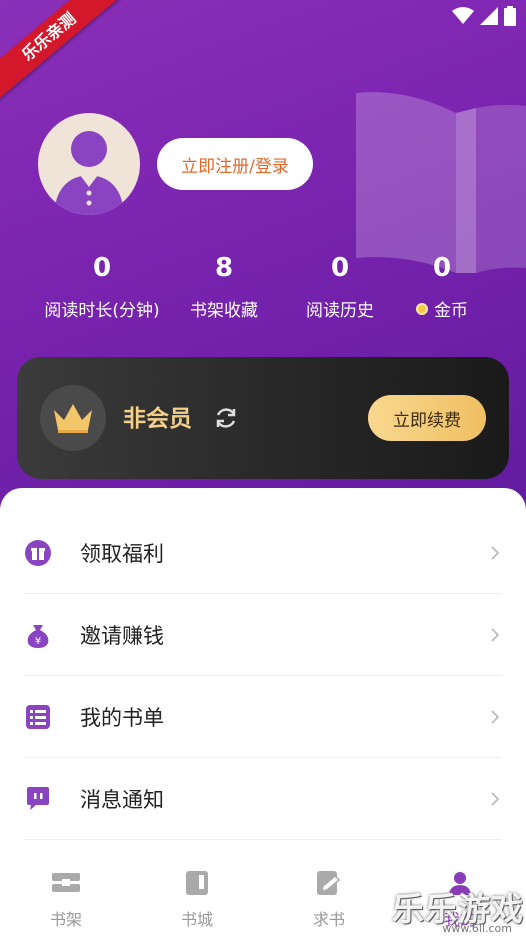 The height and width of the screenshot is (936, 526). I want to click on nav-label: 书架, so click(65, 919).